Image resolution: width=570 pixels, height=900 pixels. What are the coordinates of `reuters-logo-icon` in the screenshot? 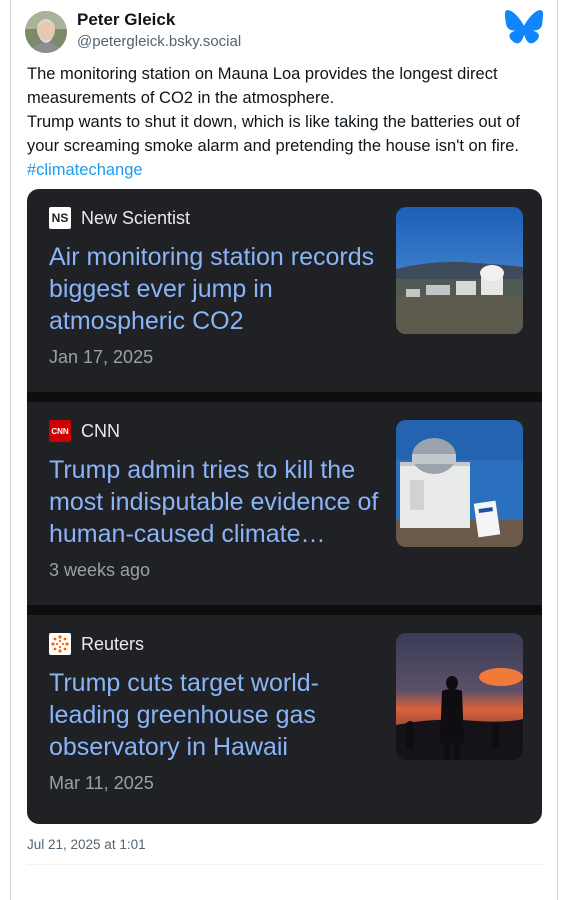 It's located at (60, 644).